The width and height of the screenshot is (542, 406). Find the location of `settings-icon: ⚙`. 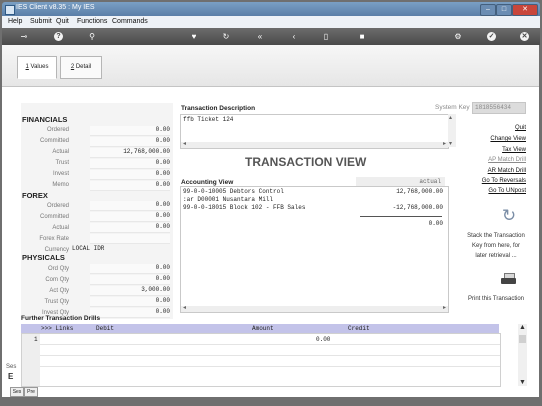

settings-icon: ⚙ is located at coordinates (458, 36).